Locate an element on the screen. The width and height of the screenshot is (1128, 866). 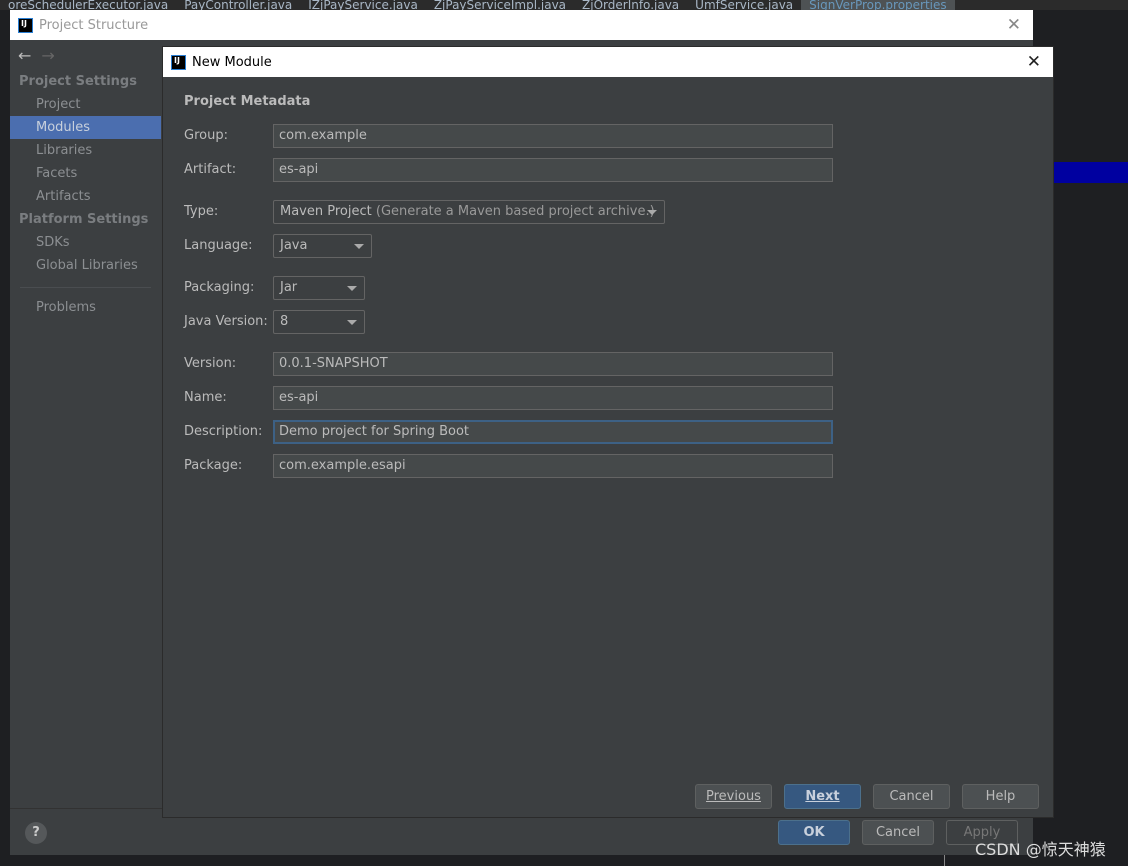
next-label: Next is located at coordinates (822, 796).